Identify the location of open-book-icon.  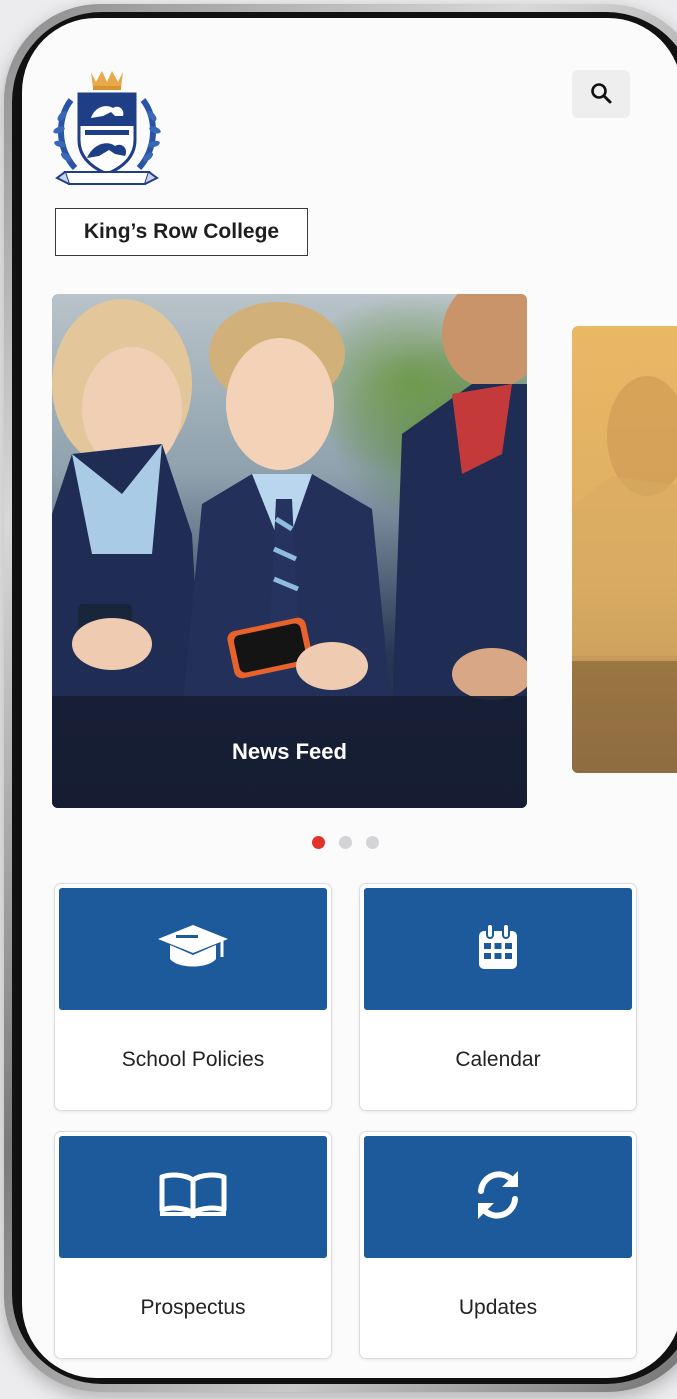
(193, 1197).